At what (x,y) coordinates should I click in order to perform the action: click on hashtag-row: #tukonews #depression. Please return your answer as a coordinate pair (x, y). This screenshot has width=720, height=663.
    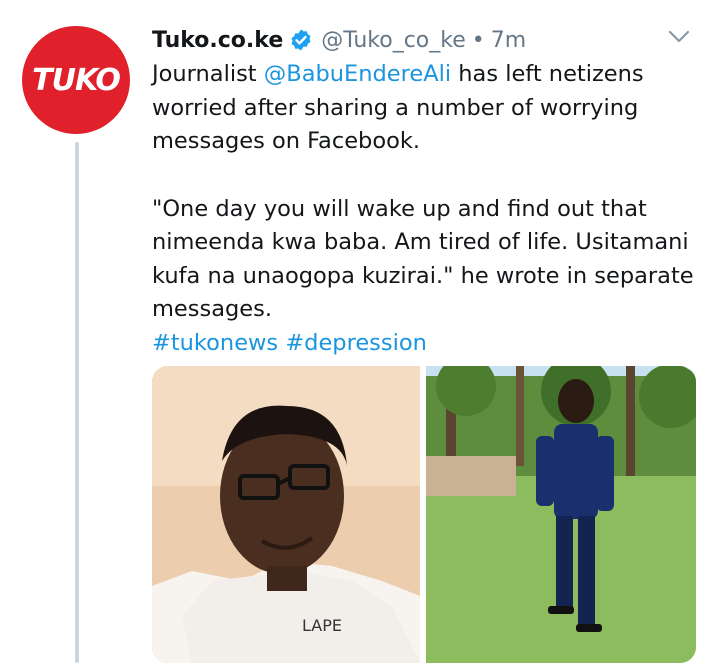
    Looking at the image, I should click on (424, 344).